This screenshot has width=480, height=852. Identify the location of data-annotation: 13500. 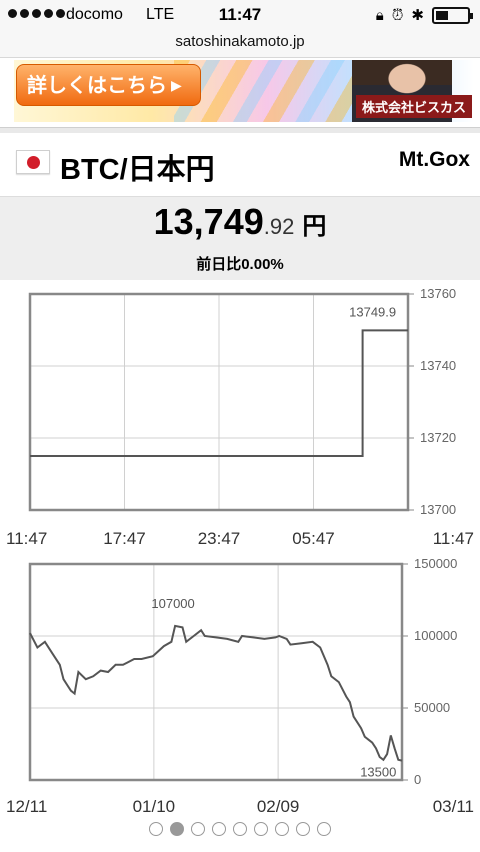
(378, 772).